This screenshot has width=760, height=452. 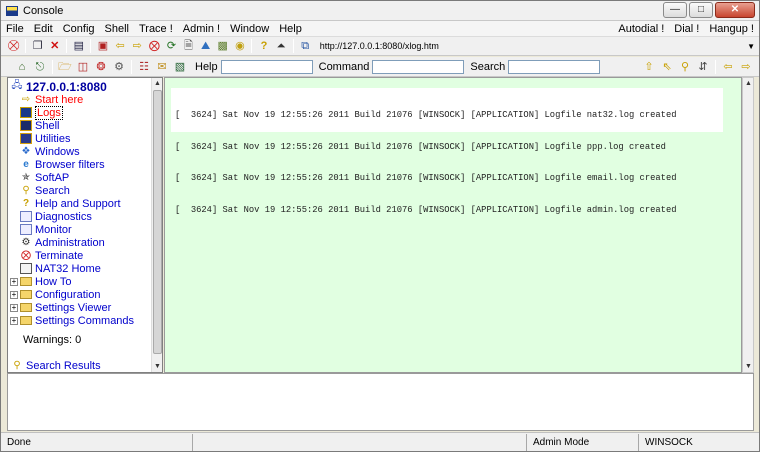 What do you see at coordinates (239, 46) in the screenshot?
I see `globe-icon: ◉` at bounding box center [239, 46].